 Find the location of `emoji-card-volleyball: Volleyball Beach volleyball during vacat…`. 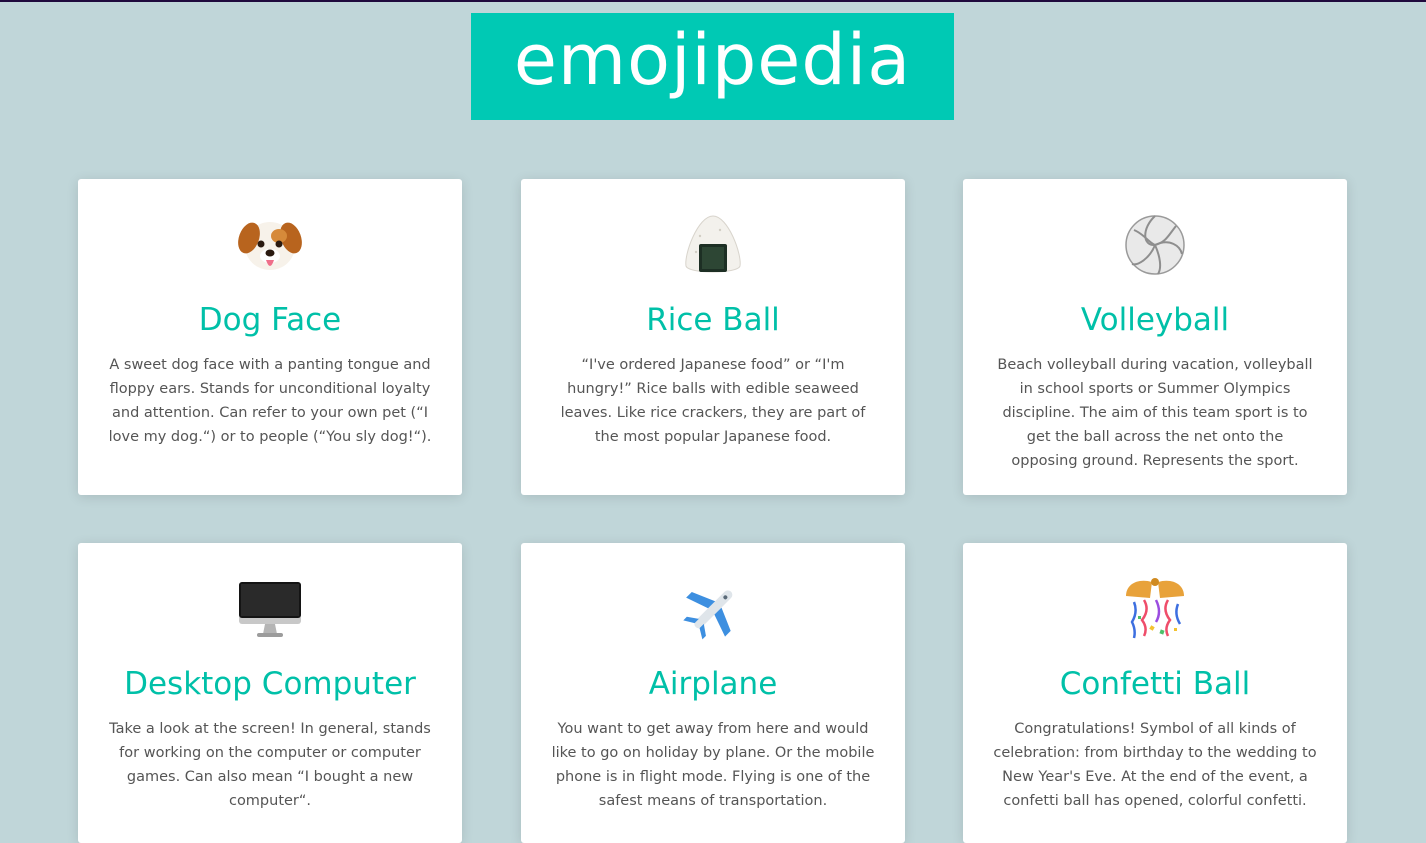

emoji-card-volleyball: Volleyball Beach volleyball during vacat… is located at coordinates (1155, 337).